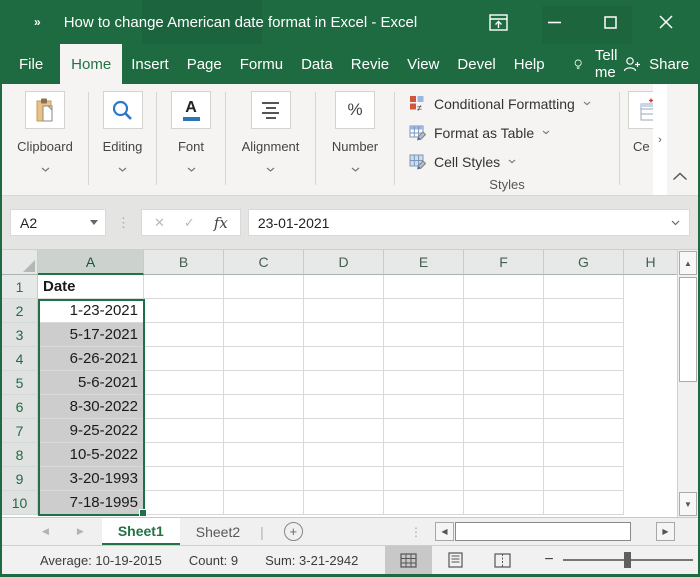 The image size is (700, 577). What do you see at coordinates (584, 287) in the screenshot?
I see `cell-G1` at bounding box center [584, 287].